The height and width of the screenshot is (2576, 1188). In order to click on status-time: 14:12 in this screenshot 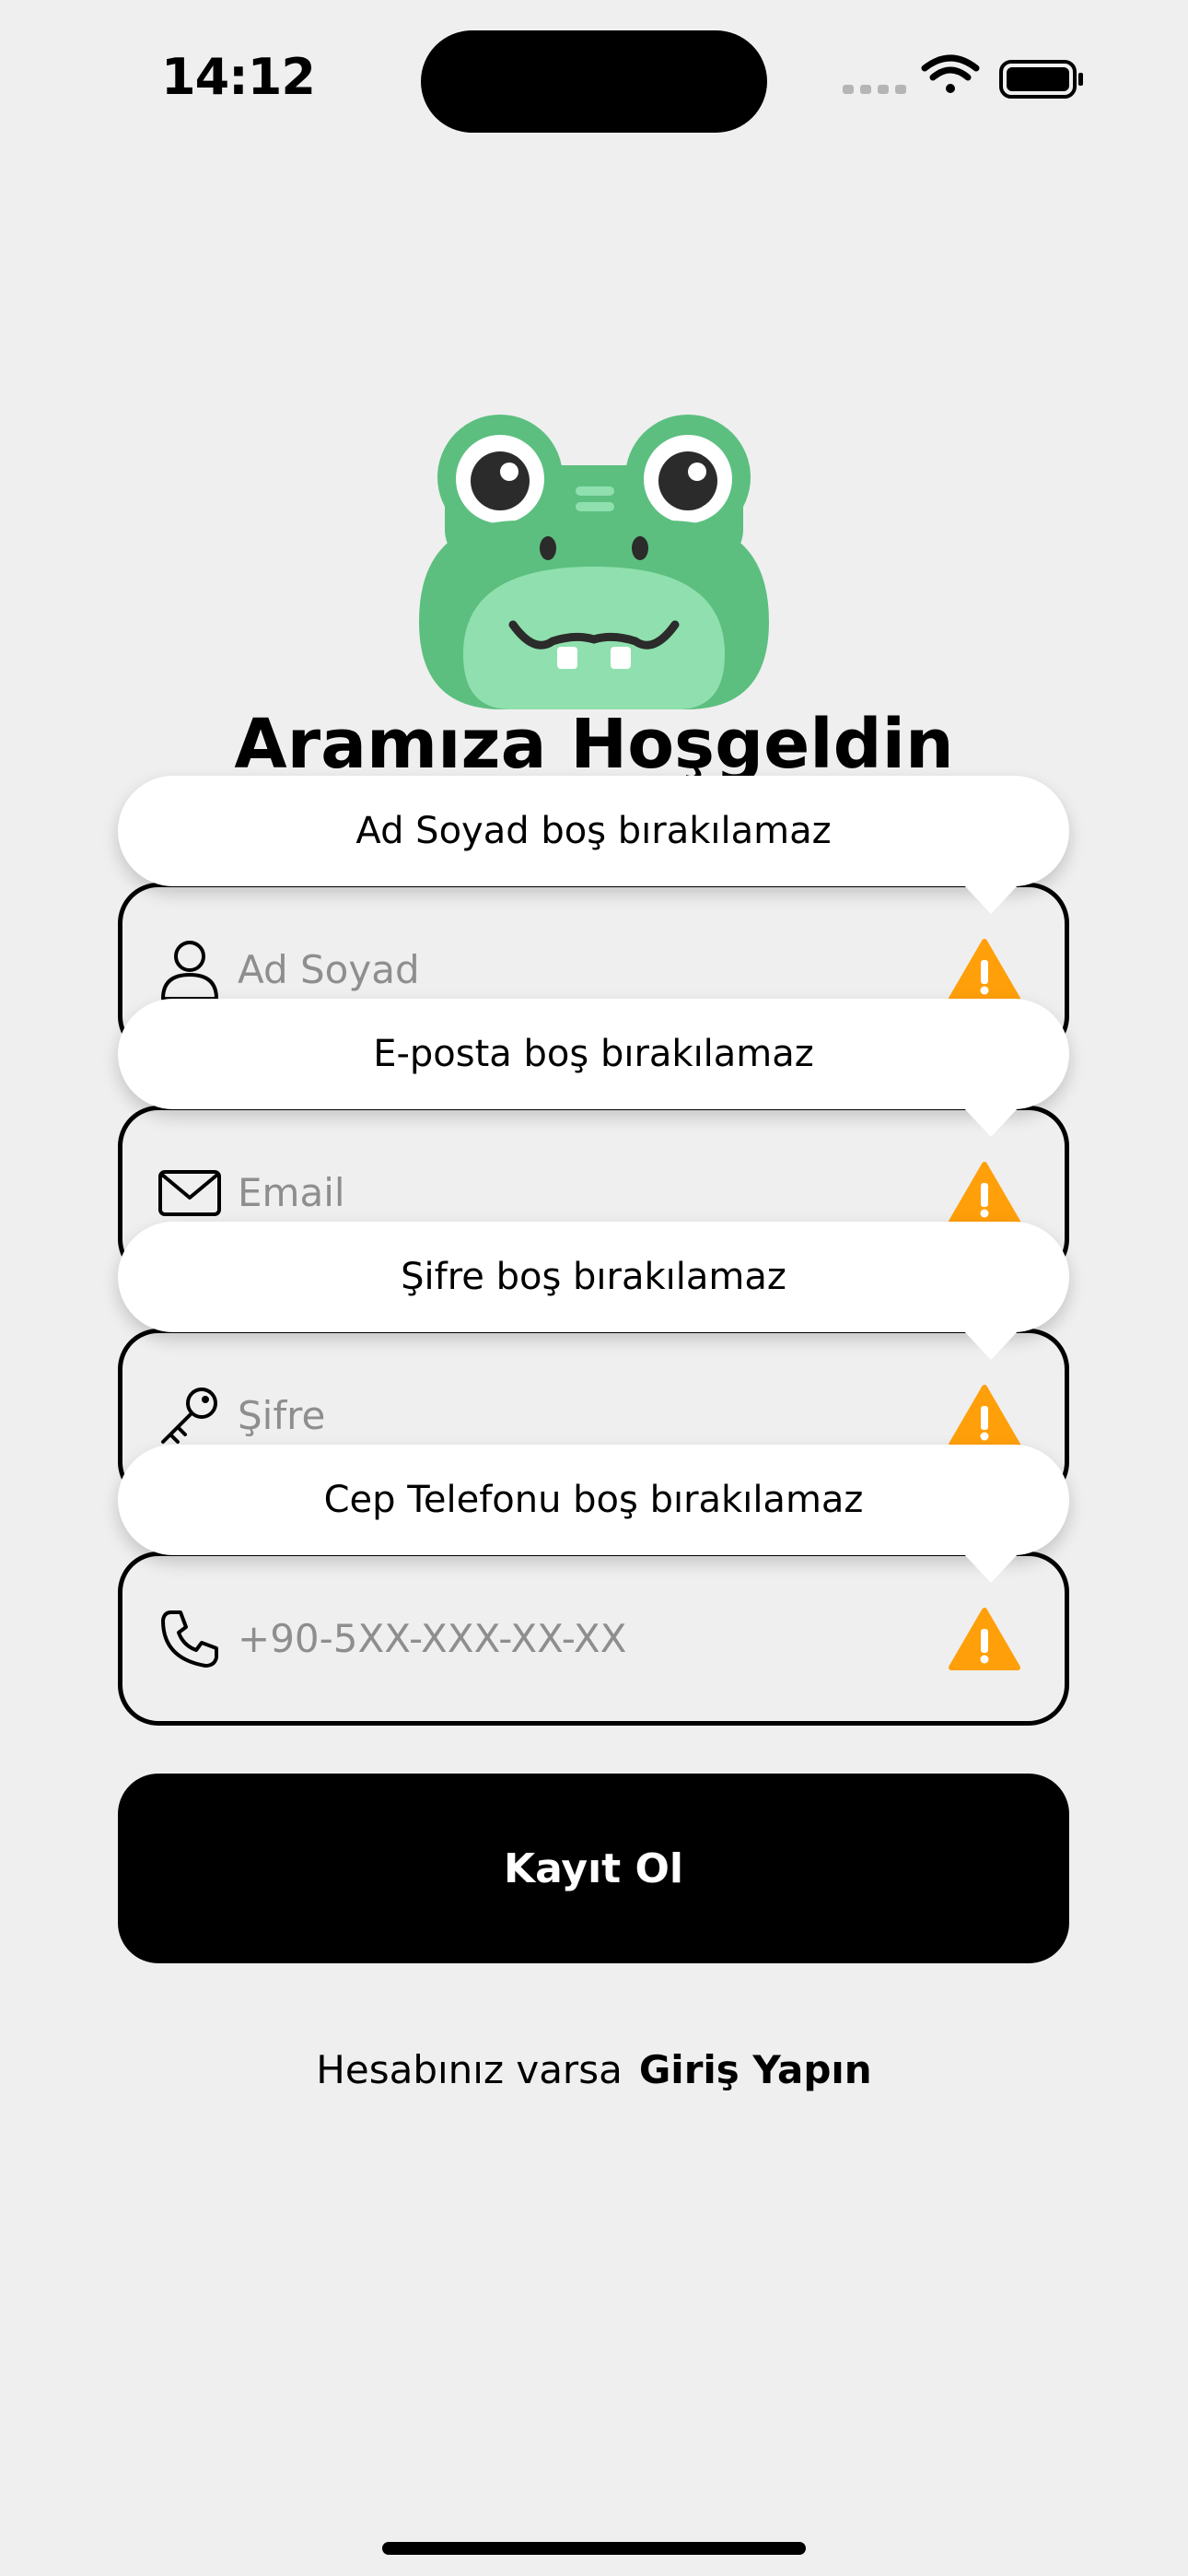, I will do `click(239, 77)`.